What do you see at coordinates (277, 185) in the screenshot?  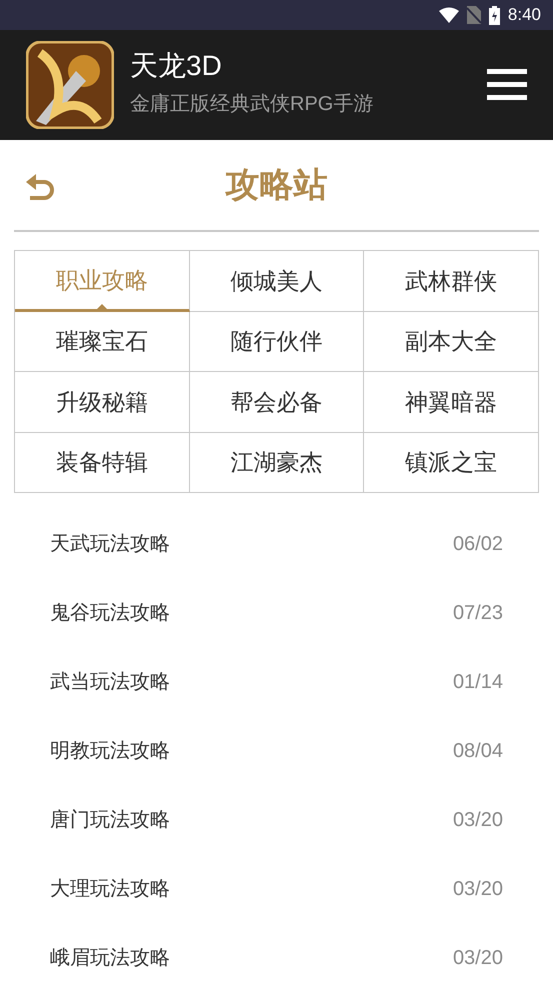 I see `page-title: 攻略站` at bounding box center [277, 185].